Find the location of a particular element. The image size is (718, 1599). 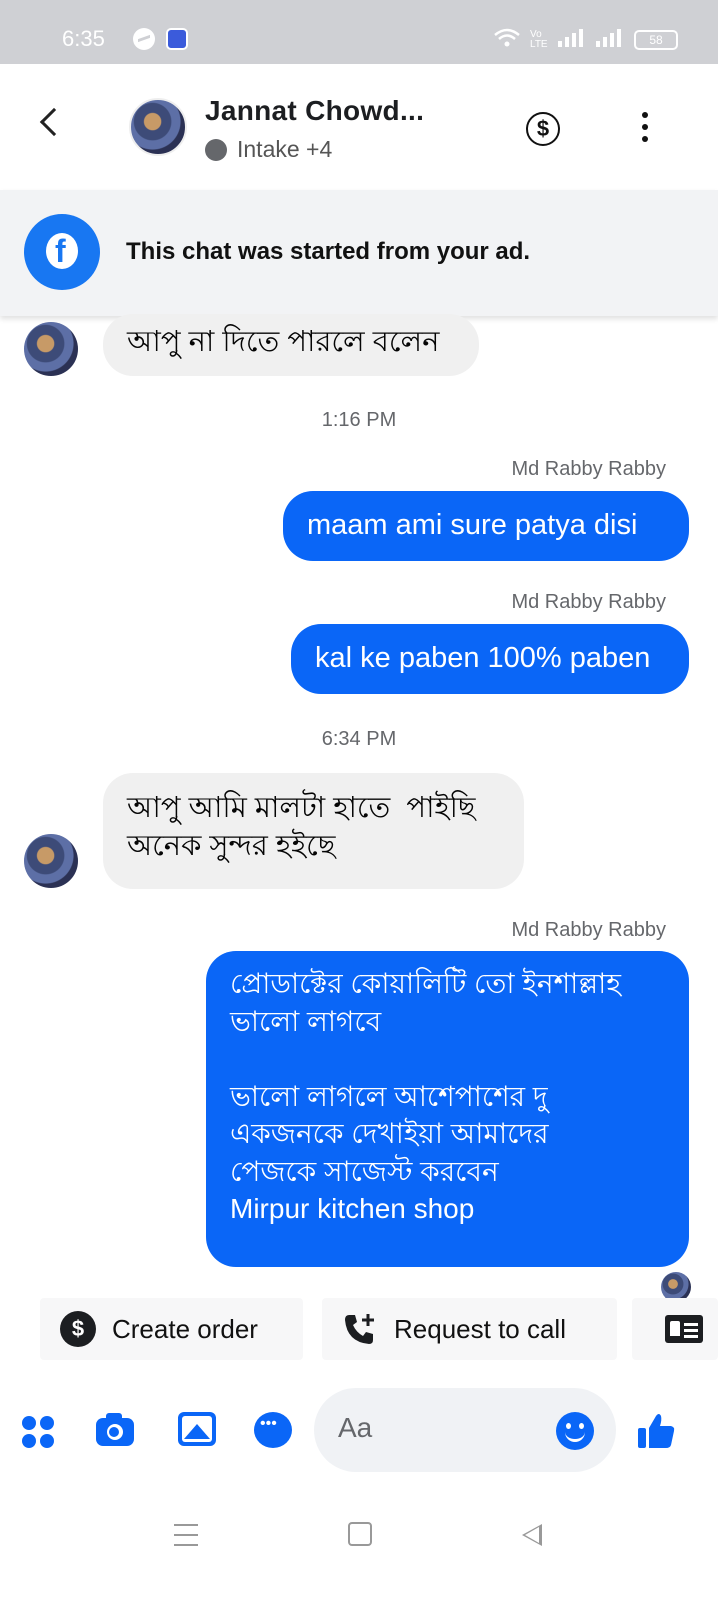

status-indicators: Vo LTE 58 is located at coordinates (586, 39).